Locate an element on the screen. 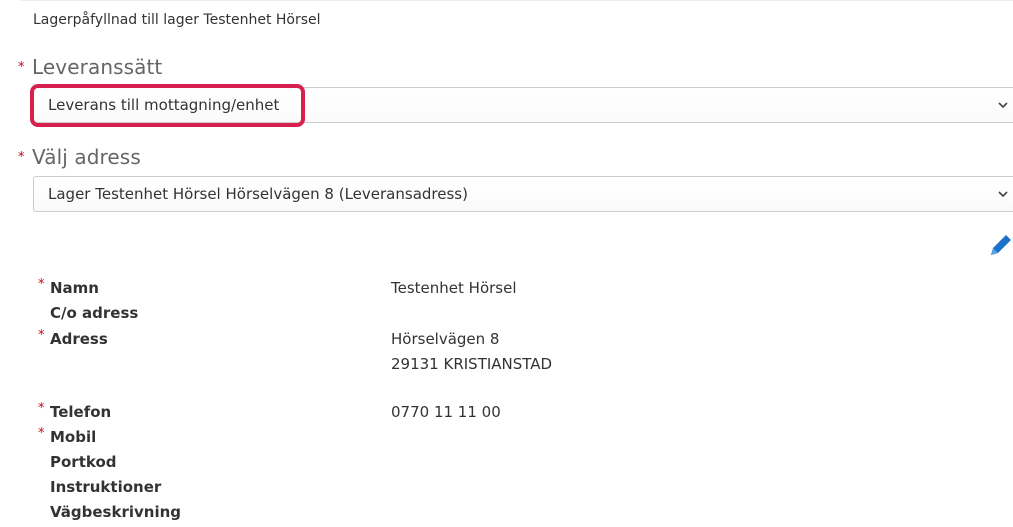 This screenshot has height=527, width=1013. delivery-method-label: Leveranssätt is located at coordinates (97, 67).